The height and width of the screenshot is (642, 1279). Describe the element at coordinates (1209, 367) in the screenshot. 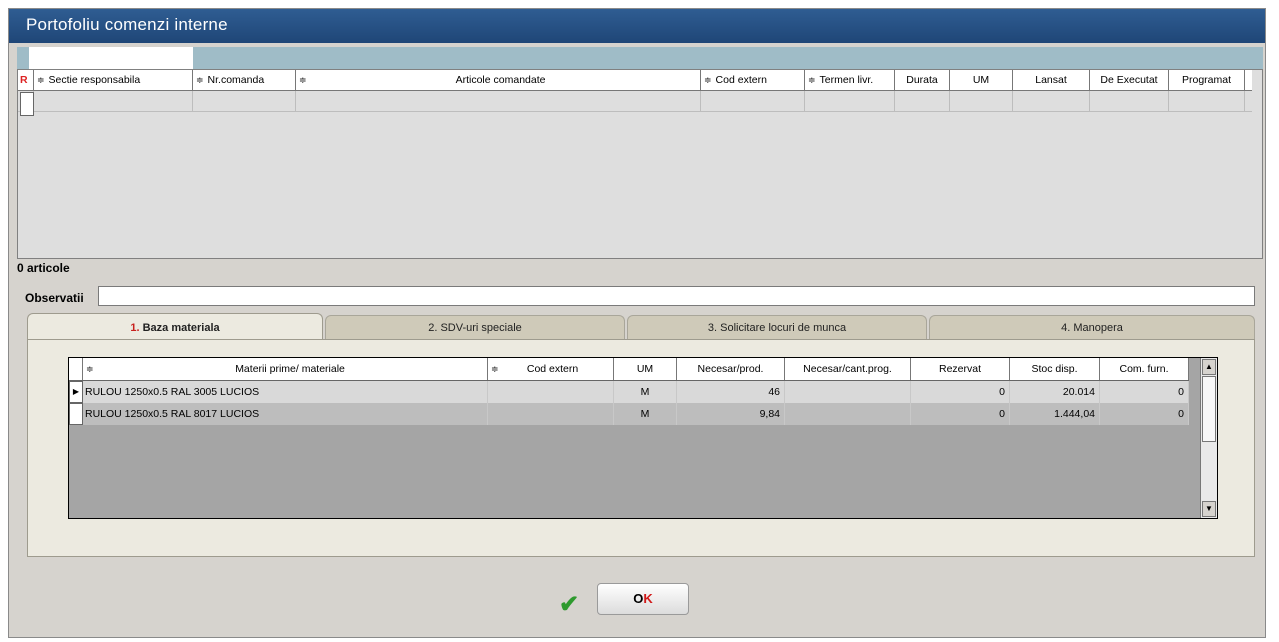

I see `scroll-up-icon: ▲` at that location.